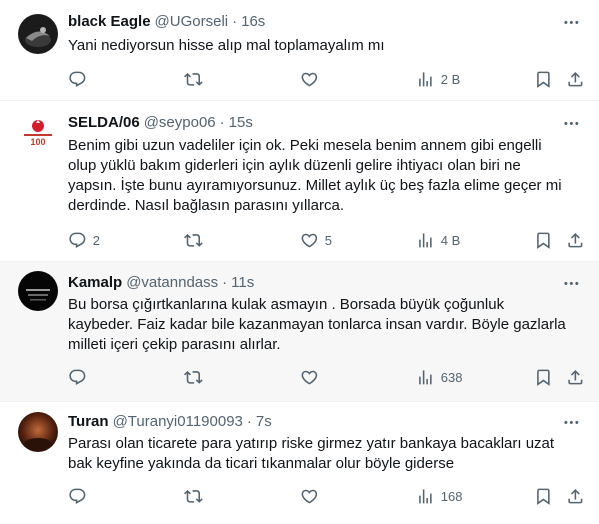  Describe the element at coordinates (178, 422) in the screenshot. I see `author-handle: @Turanyi01190093` at that location.